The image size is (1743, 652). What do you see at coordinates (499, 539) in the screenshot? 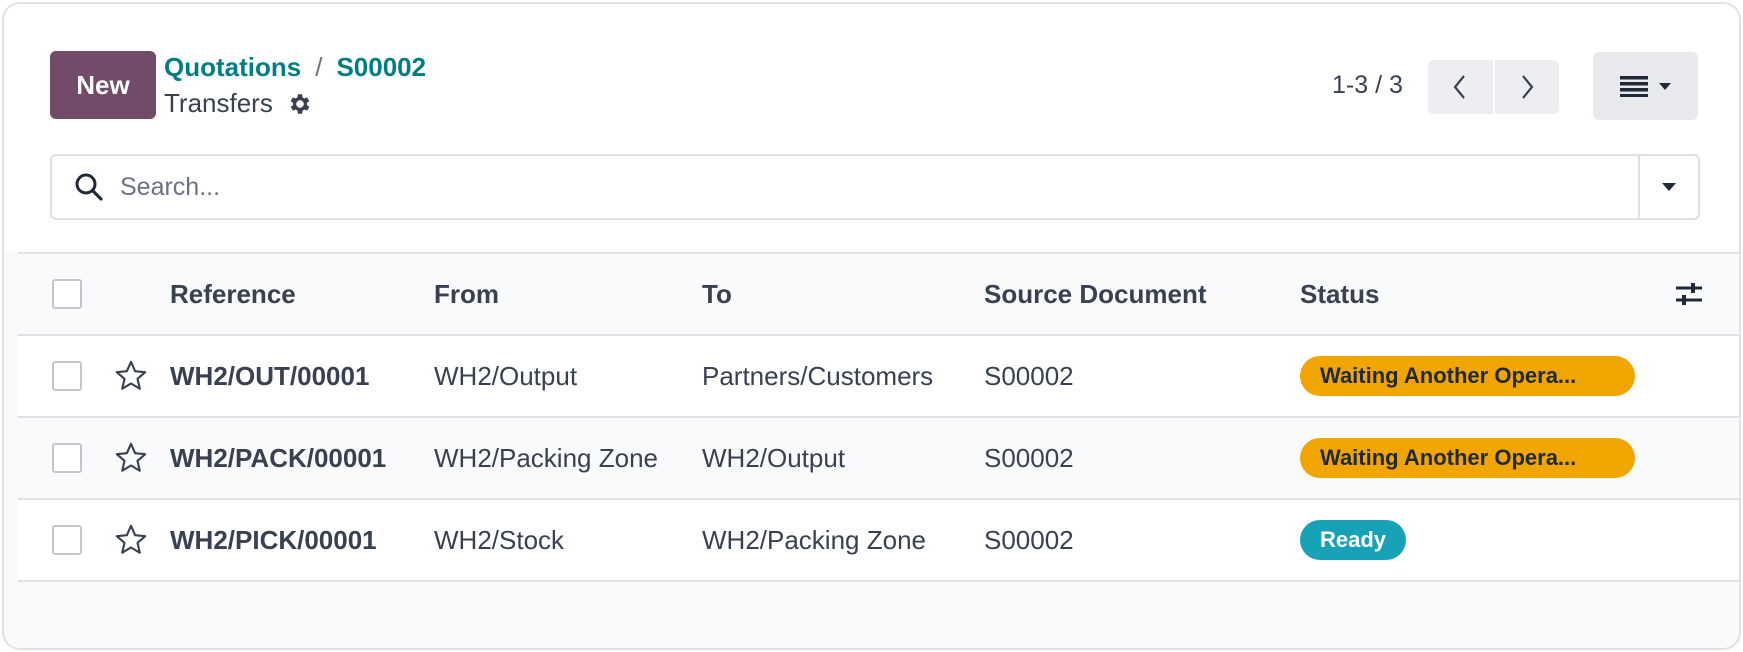
I see `cell-from: WH2/Stock` at bounding box center [499, 539].